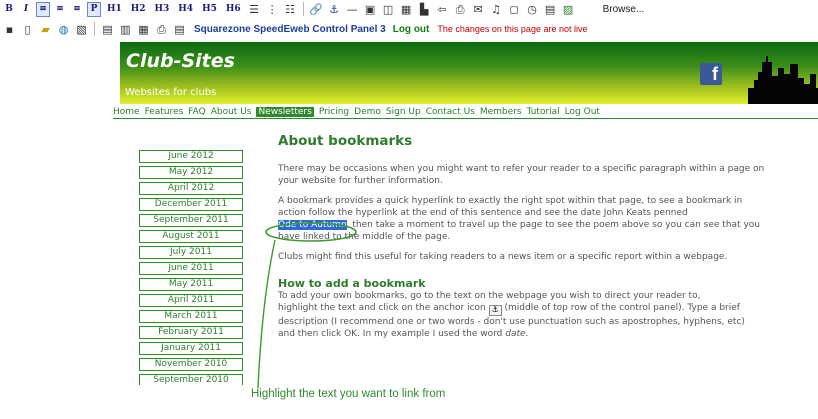 This screenshot has width=818, height=419. What do you see at coordinates (27, 29) in the screenshot?
I see `new-page-icon: ▯` at bounding box center [27, 29].